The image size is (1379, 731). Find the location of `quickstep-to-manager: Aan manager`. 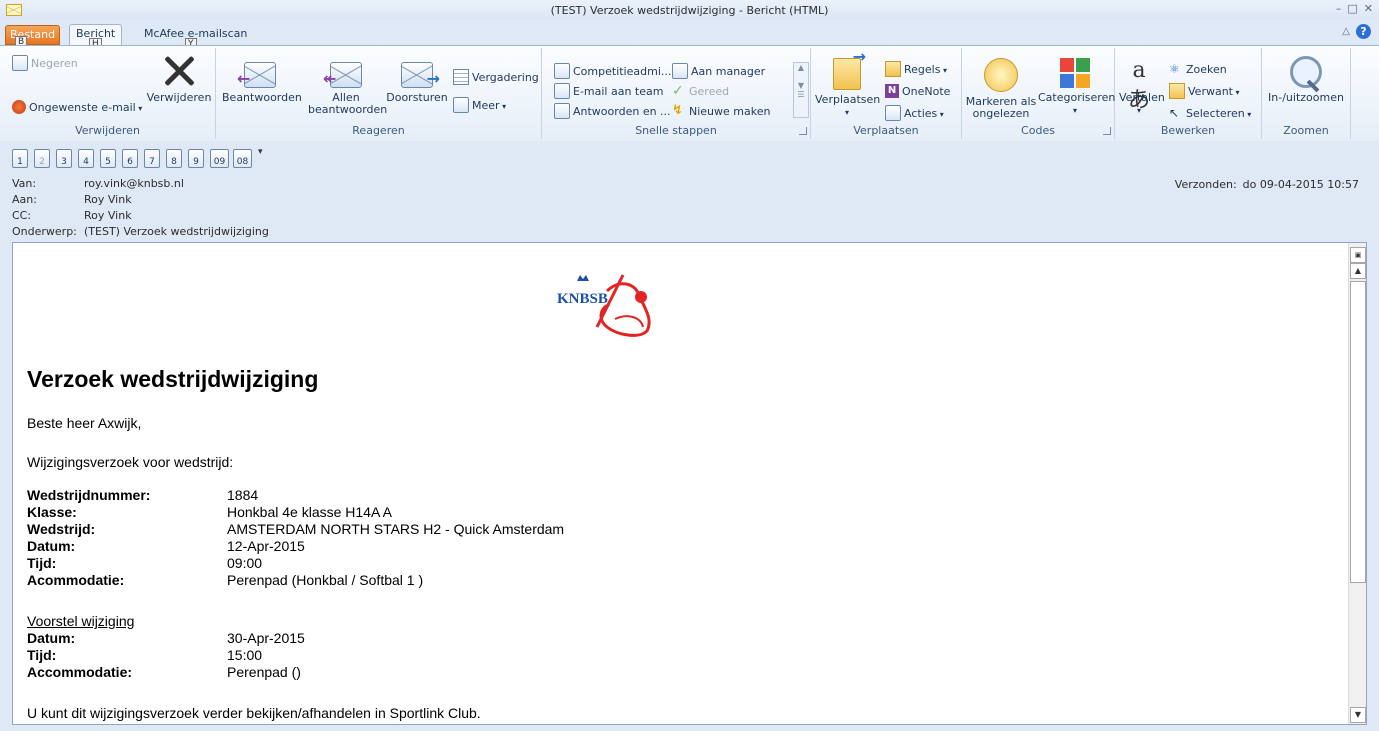

quickstep-to-manager: Aan manager is located at coordinates (718, 71).